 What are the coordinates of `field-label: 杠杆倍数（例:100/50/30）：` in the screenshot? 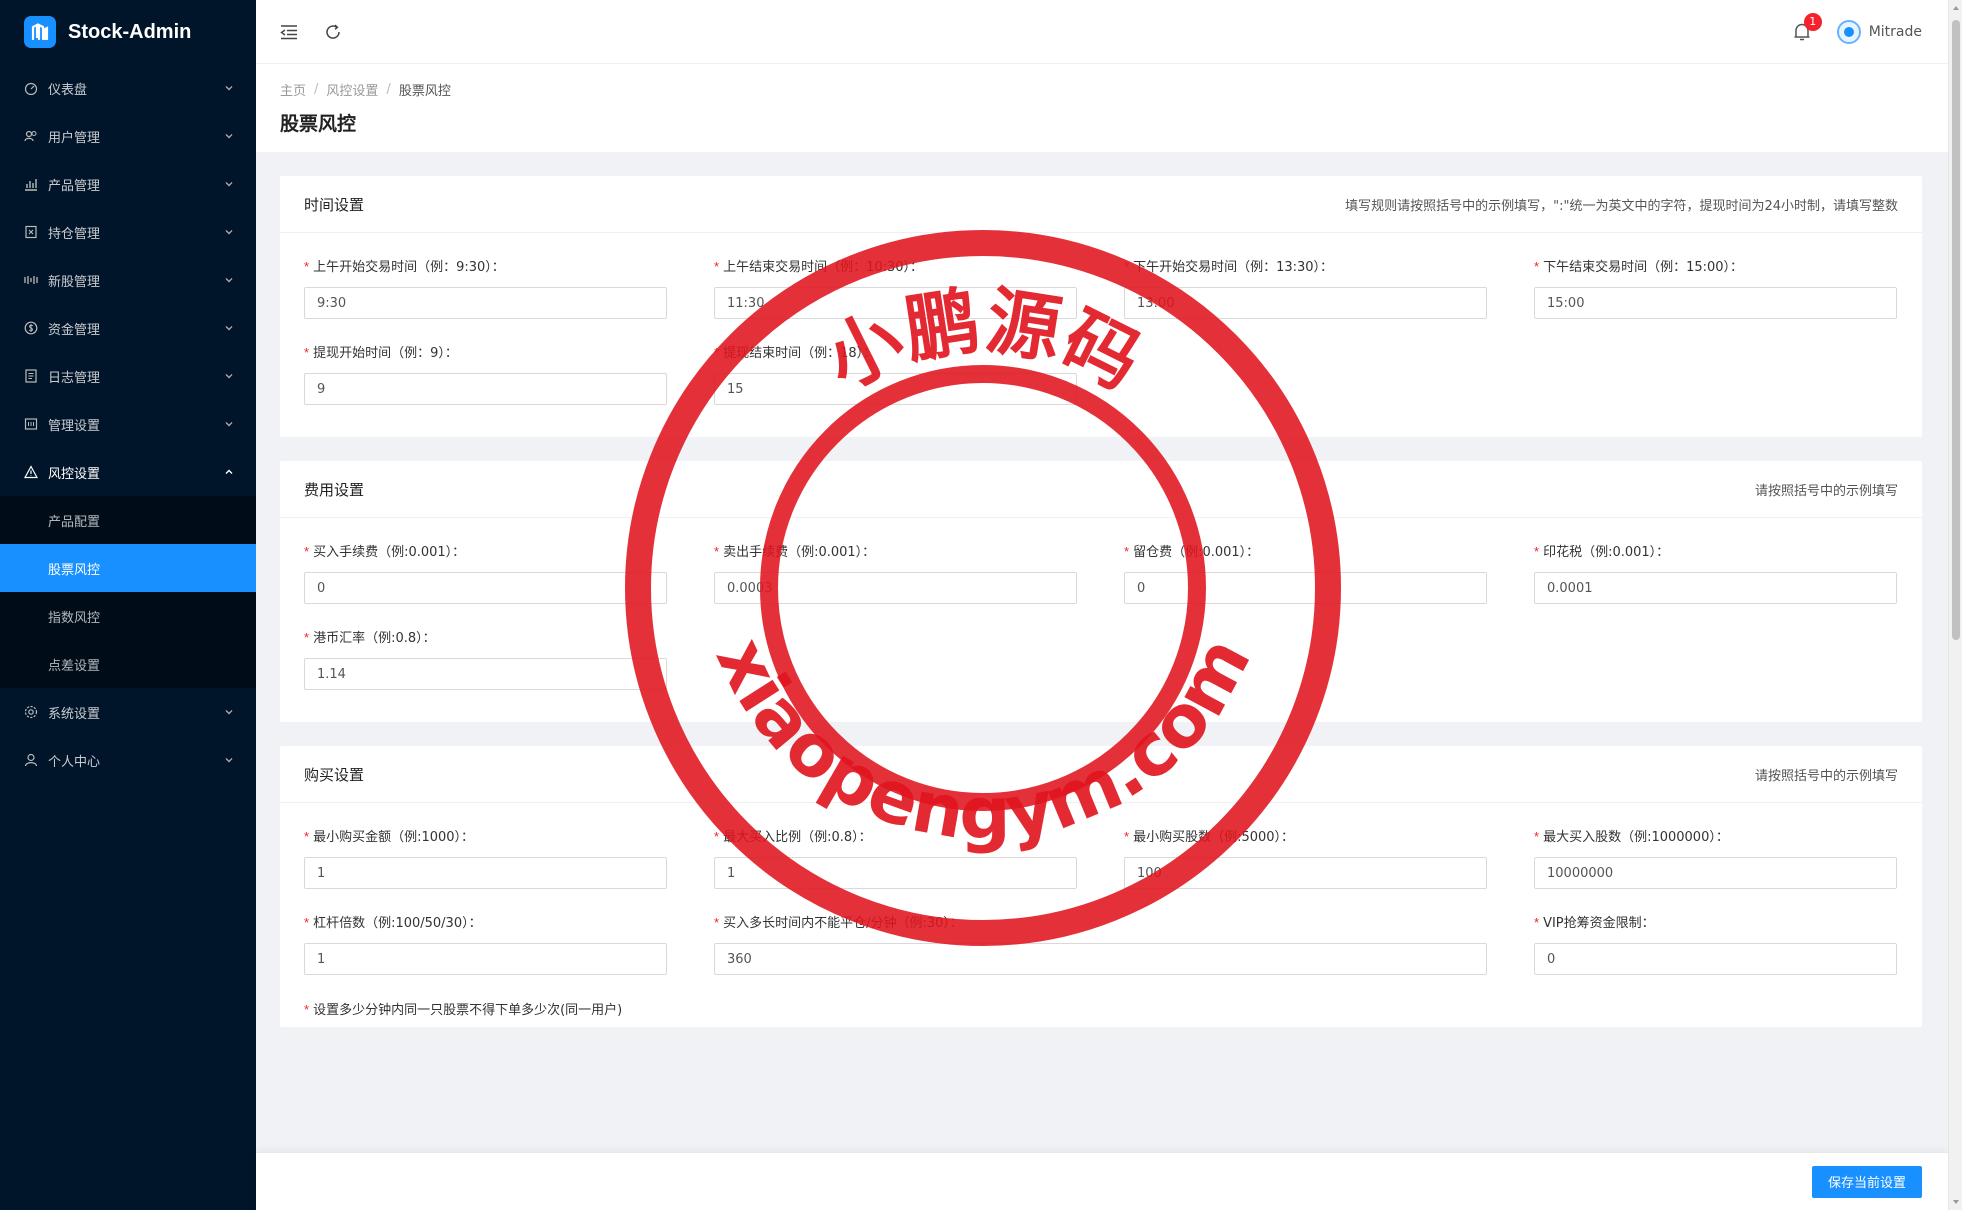 It's located at (397, 923).